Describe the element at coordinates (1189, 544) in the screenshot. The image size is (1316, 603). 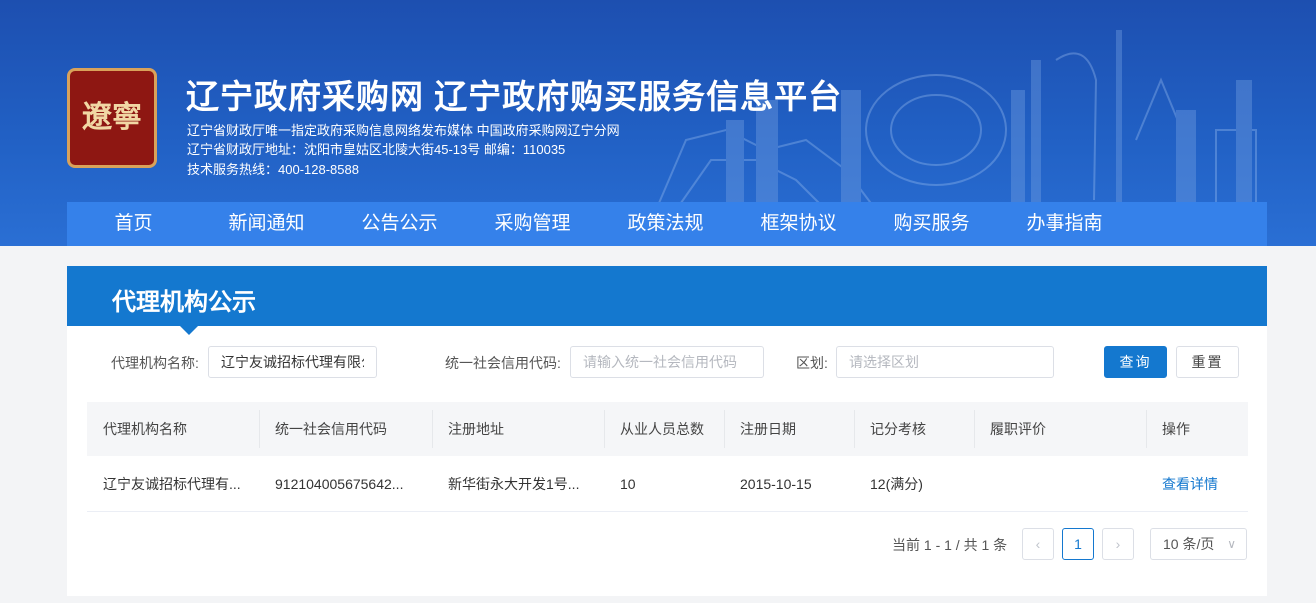
I see `page-size-value: 10 条/页` at that location.